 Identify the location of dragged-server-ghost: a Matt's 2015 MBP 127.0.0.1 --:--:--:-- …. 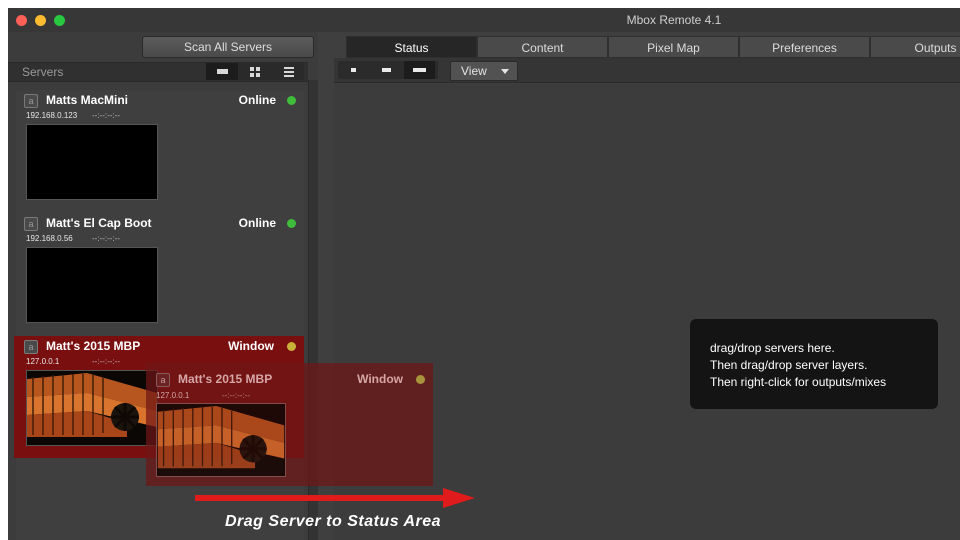
(289, 424).